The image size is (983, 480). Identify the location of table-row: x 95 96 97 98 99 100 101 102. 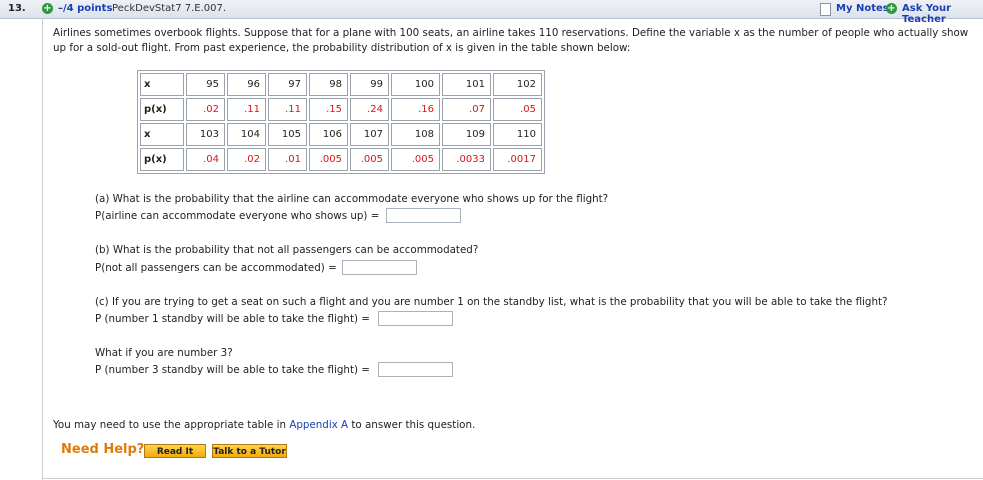
(341, 84).